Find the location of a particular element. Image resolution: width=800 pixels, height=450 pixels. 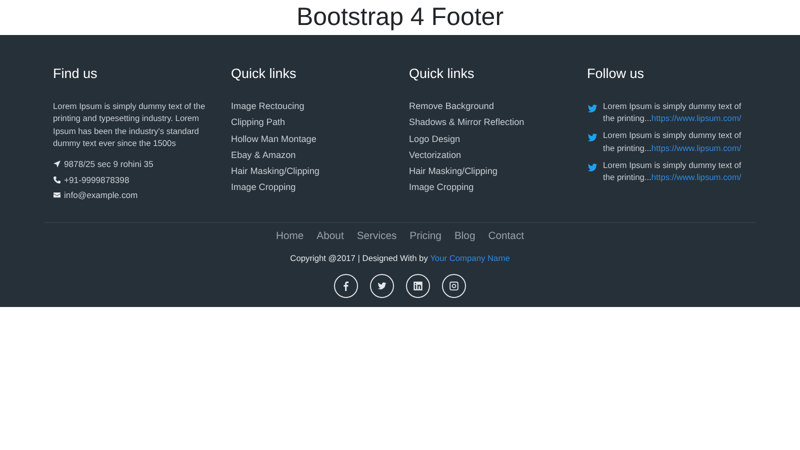

quick-link: Hollow Man Montage is located at coordinates (273, 138).